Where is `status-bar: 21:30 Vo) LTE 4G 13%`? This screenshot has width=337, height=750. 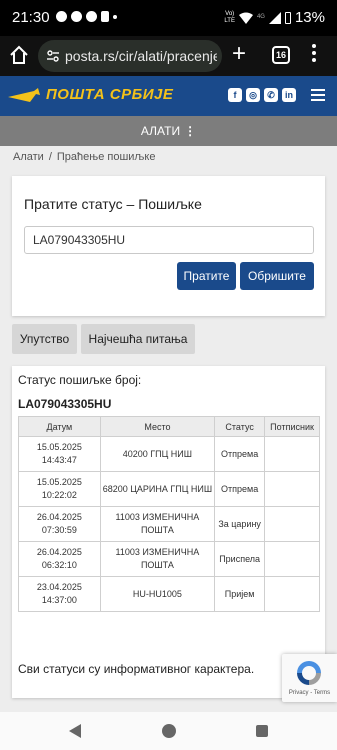
status-bar: 21:30 Vo) LTE 4G 13% is located at coordinates (168, 18).